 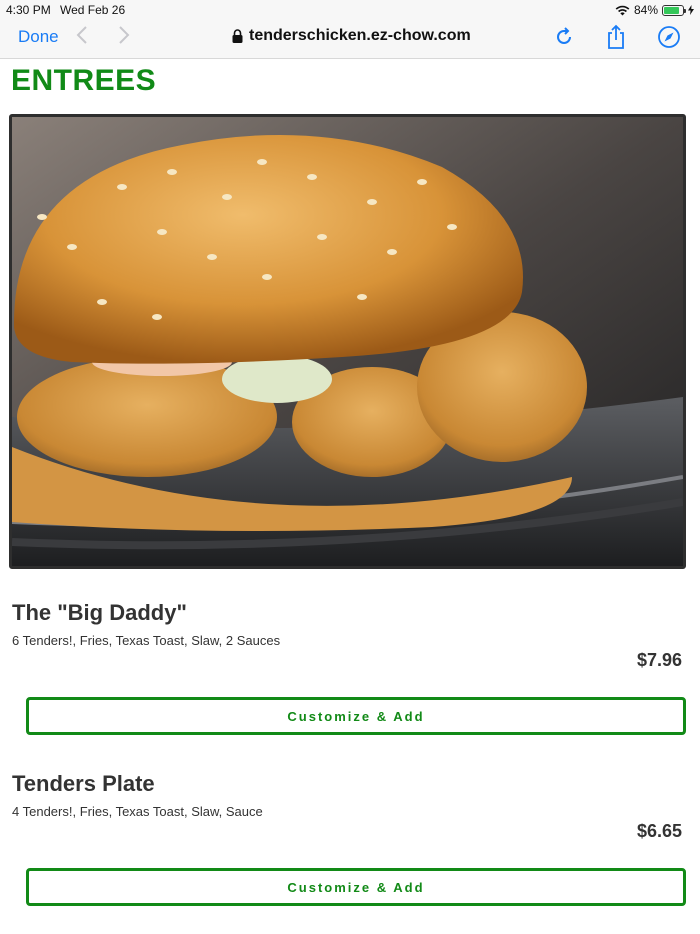 I want to click on status-date: Wed Feb 26, so click(x=93, y=10).